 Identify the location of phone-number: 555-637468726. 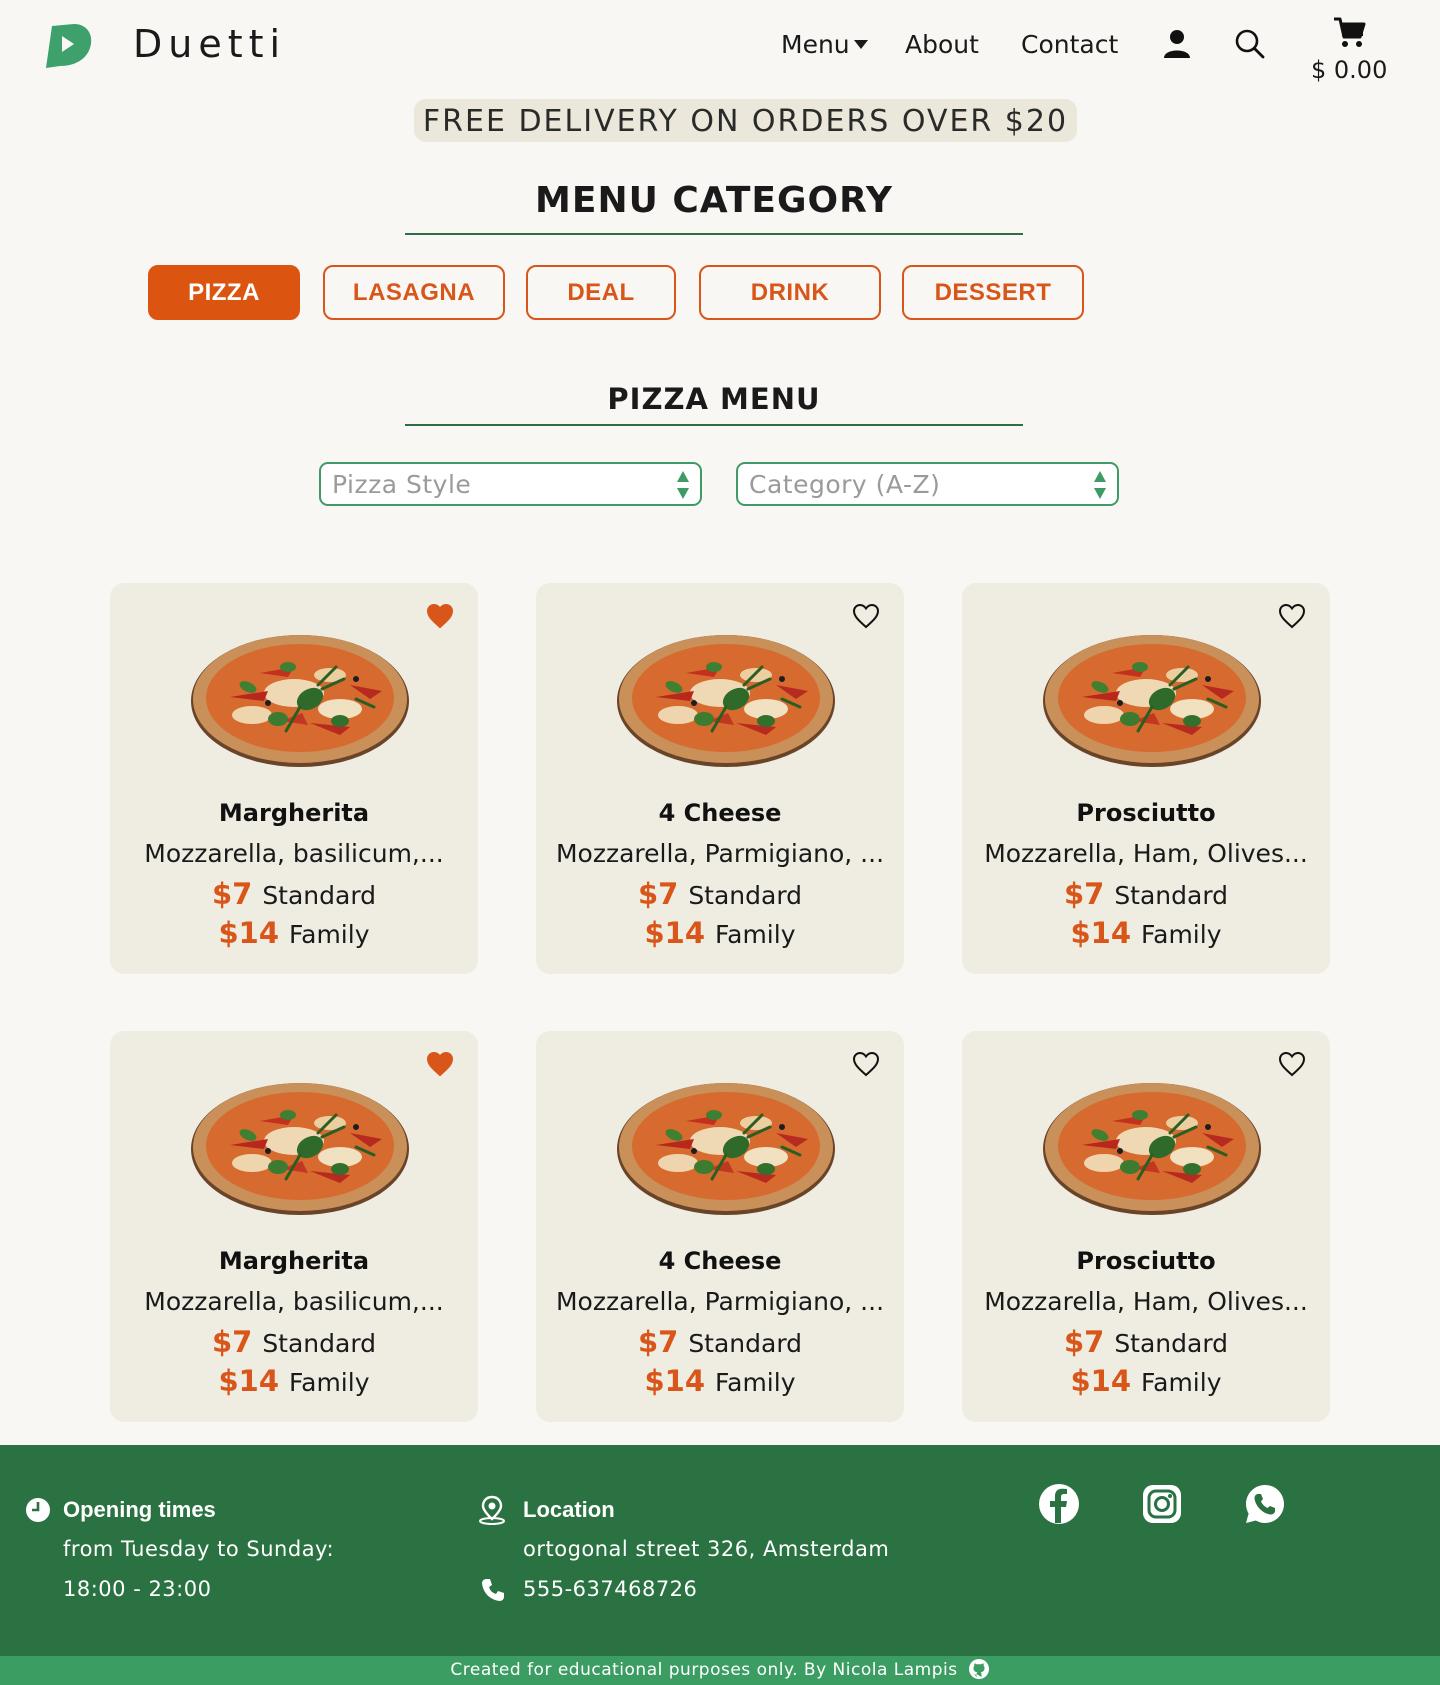
(610, 1589).